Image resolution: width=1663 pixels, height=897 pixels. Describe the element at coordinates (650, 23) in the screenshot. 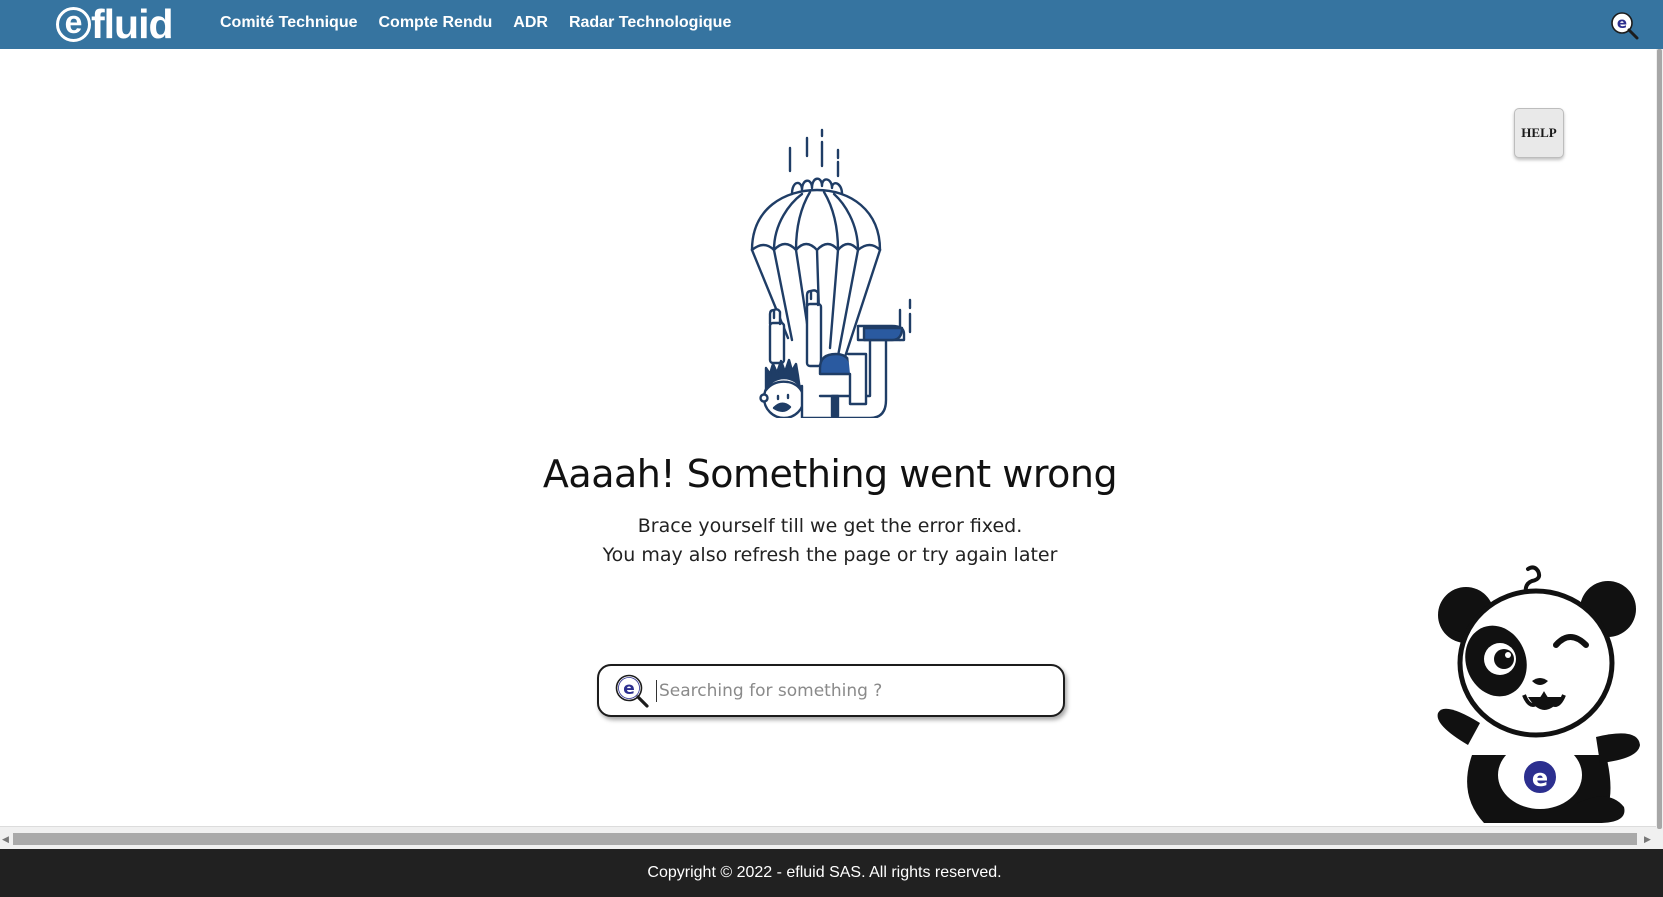

I see `nav-item-radar-technologique: Radar Technologique` at that location.